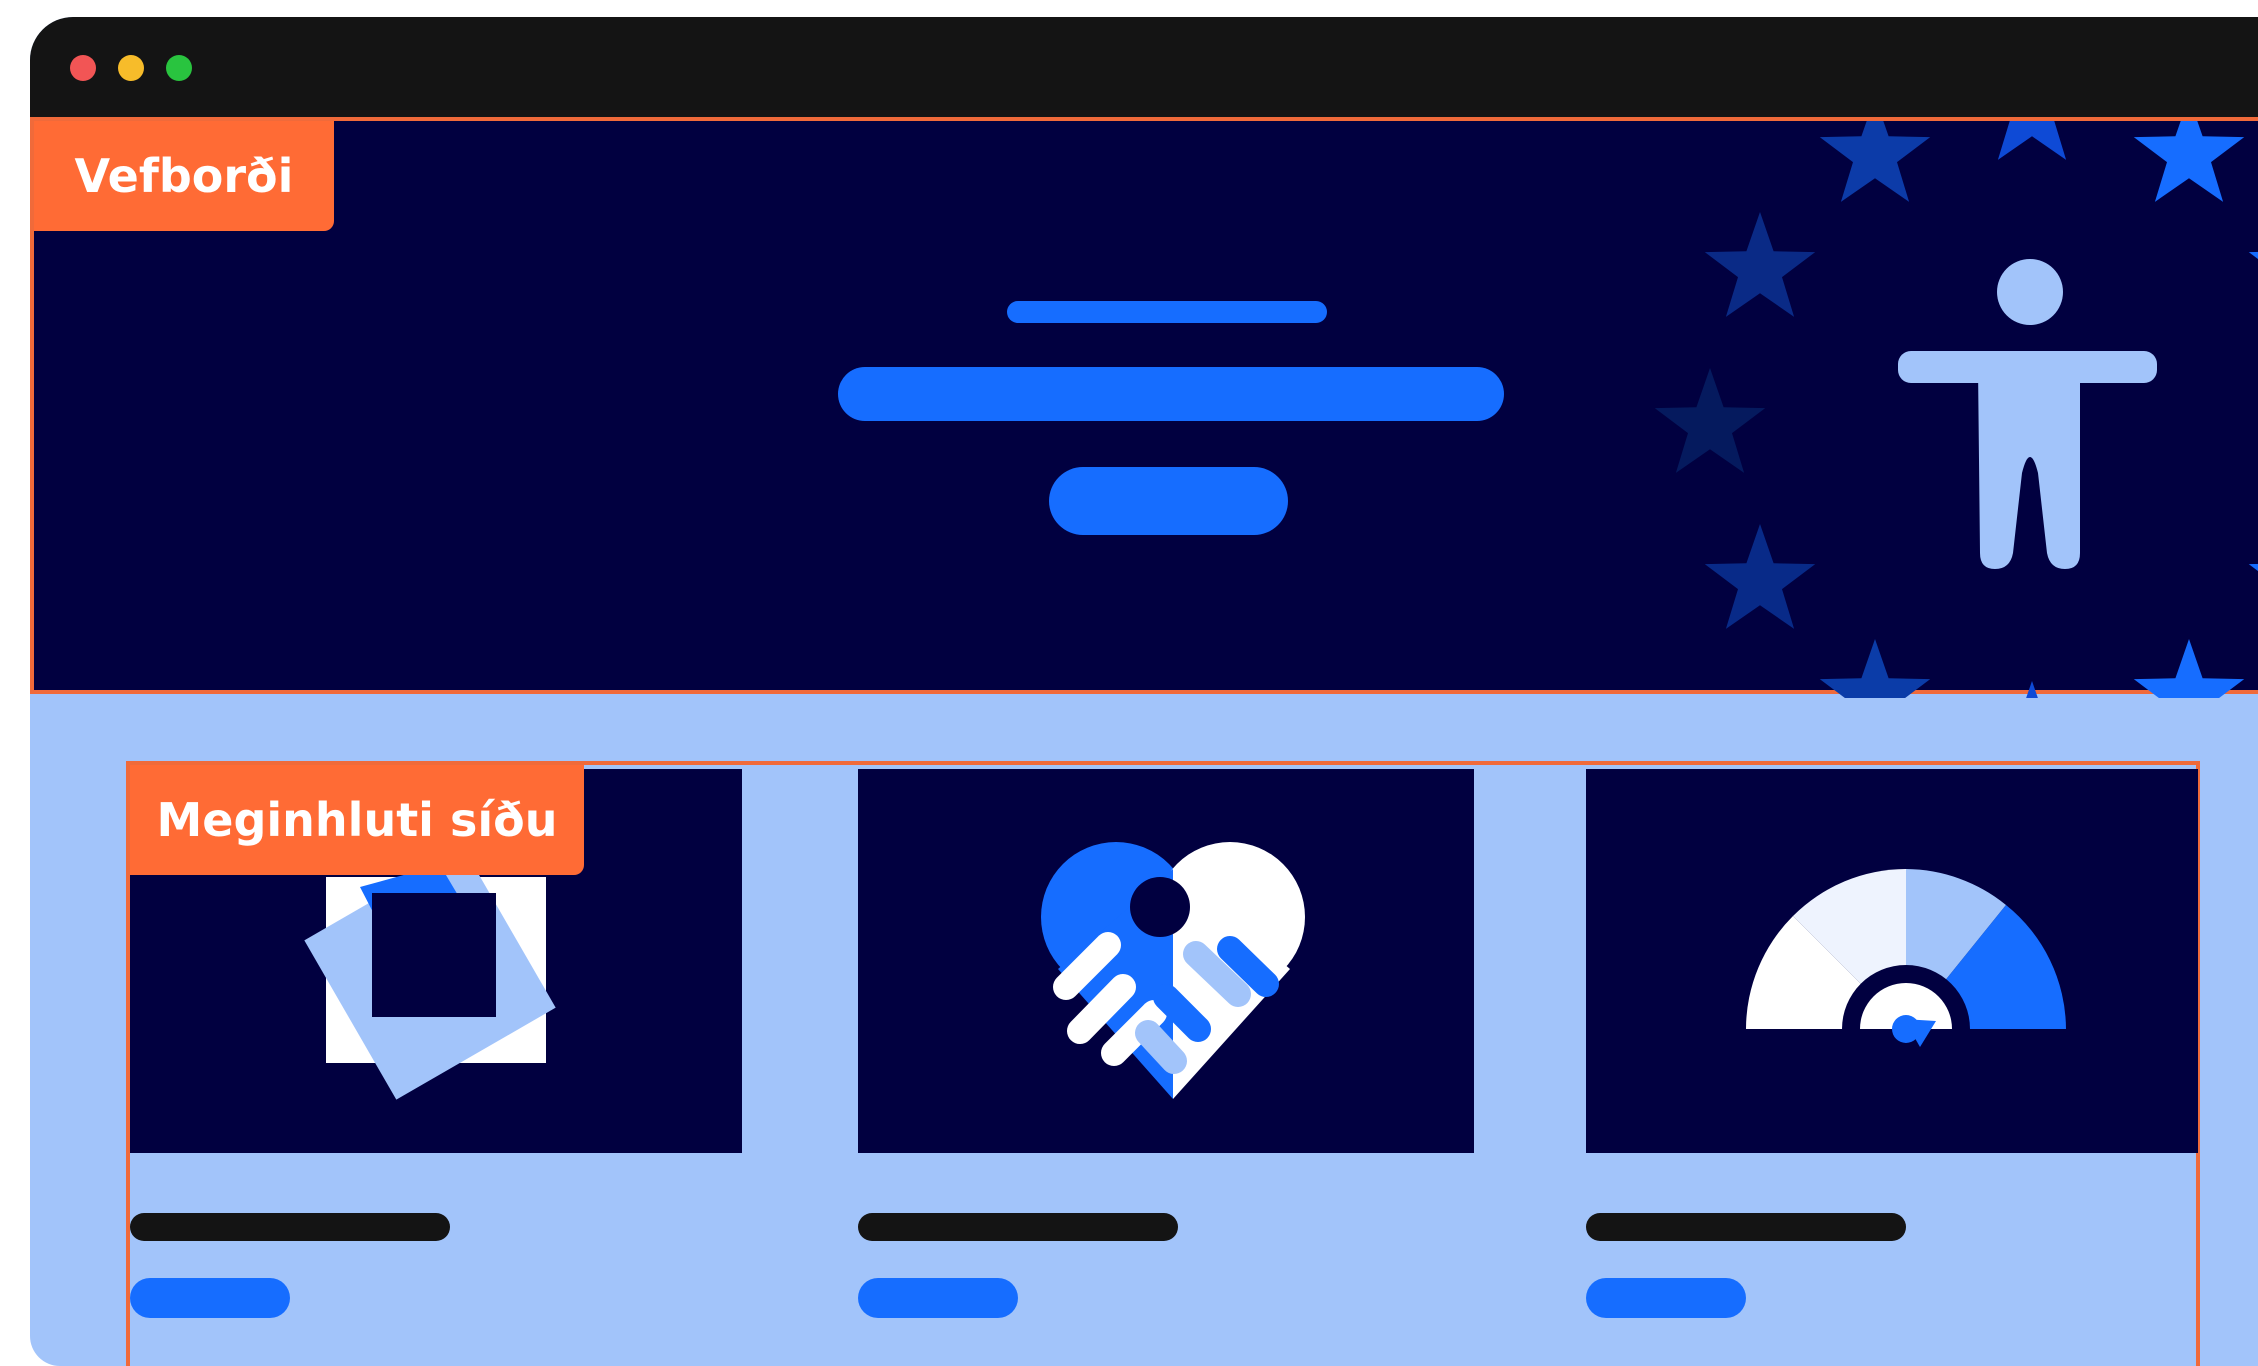  I want to click on accessibility-person-icon, so click(2027, 414).